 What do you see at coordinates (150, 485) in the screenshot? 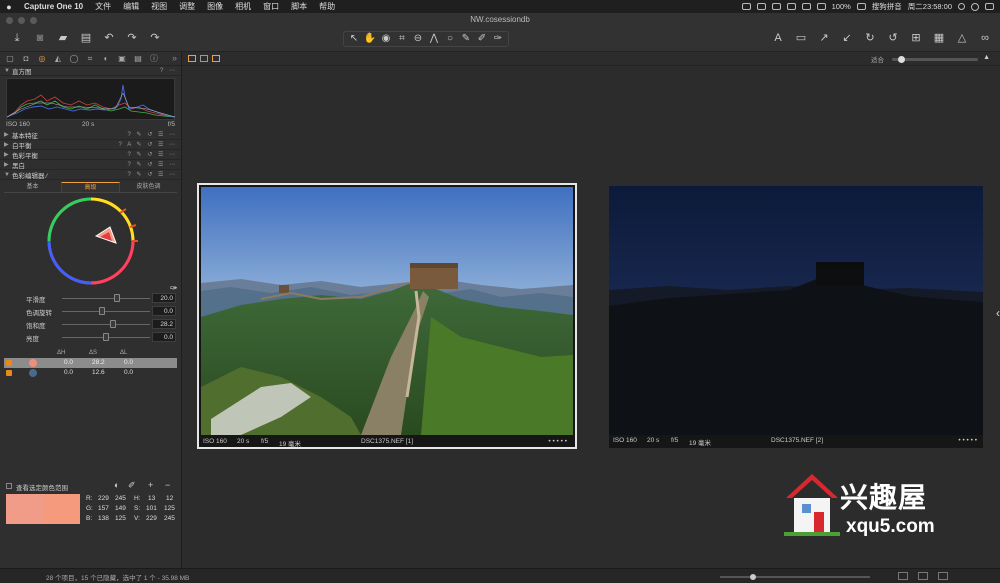
I see `add-icon: +` at bounding box center [150, 485].